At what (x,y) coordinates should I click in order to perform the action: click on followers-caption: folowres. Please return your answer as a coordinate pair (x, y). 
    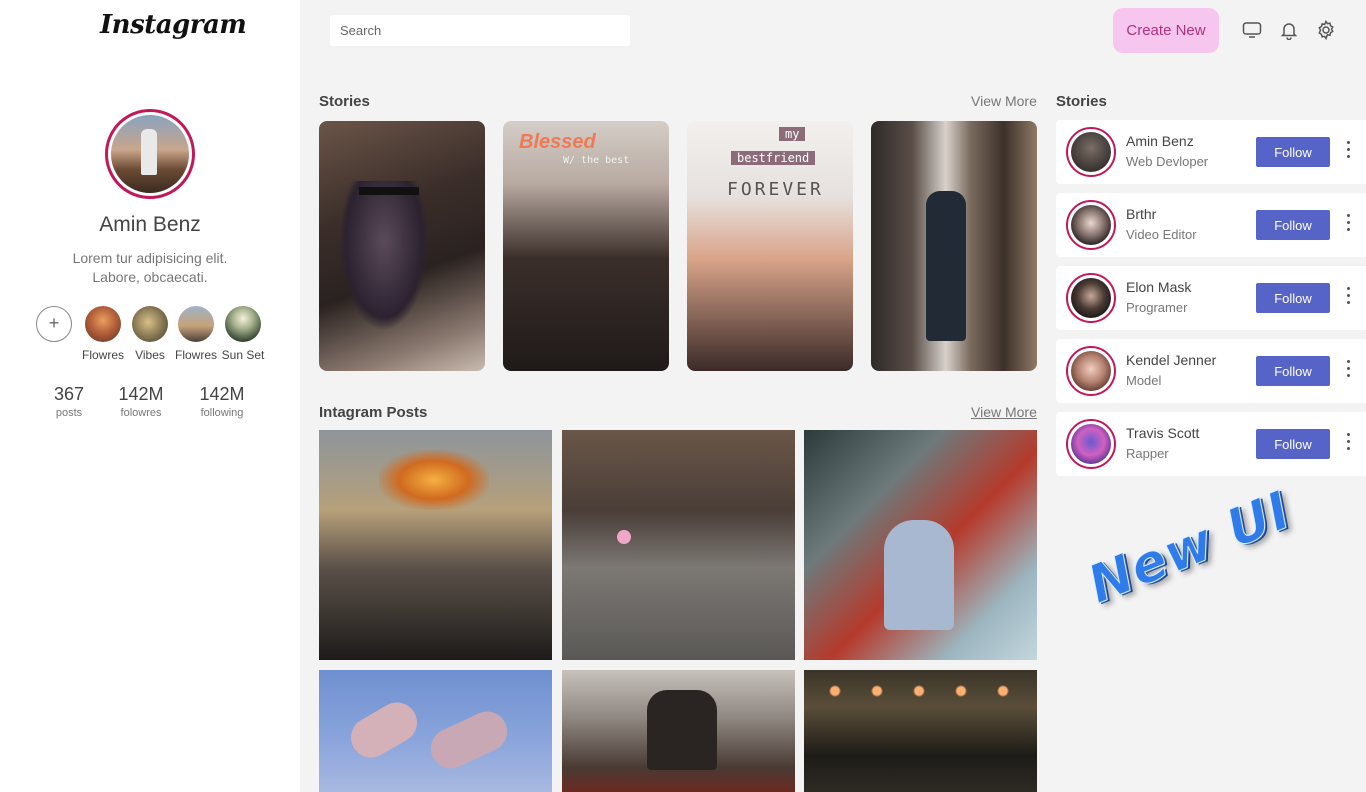
    Looking at the image, I should click on (141, 413).